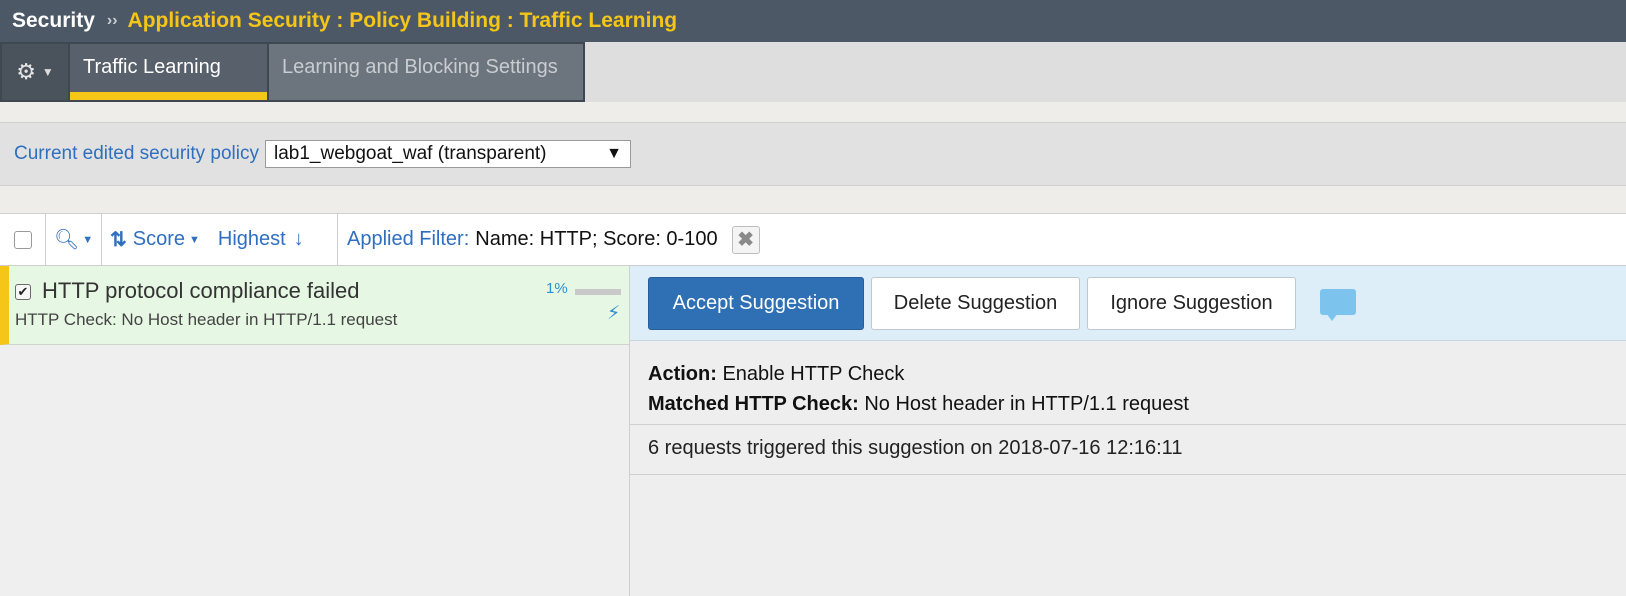 This screenshot has height=596, width=1626. I want to click on score-bar, so click(598, 292).